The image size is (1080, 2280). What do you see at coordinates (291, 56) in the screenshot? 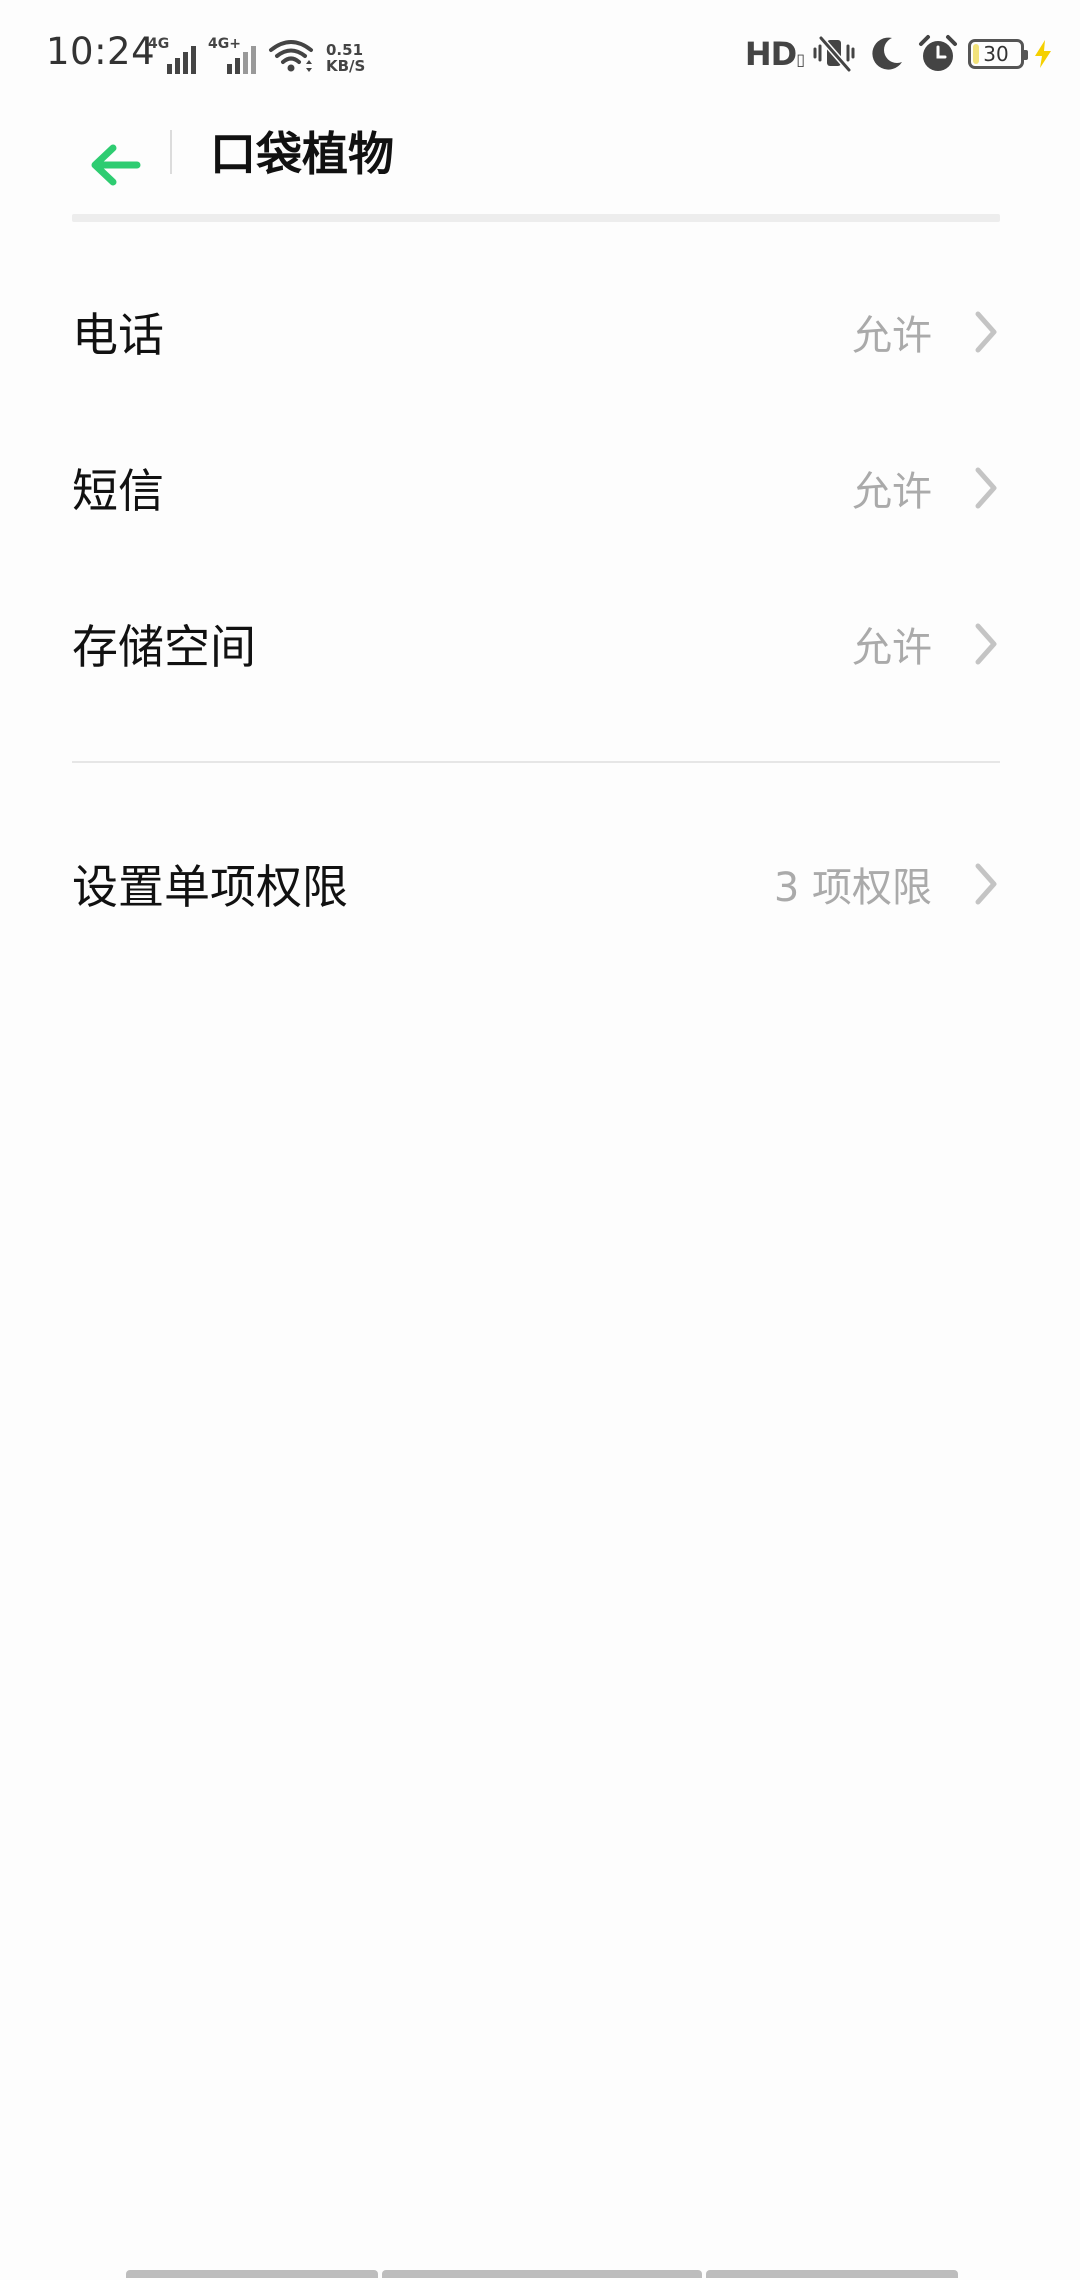
I see `wifi-icon` at bounding box center [291, 56].